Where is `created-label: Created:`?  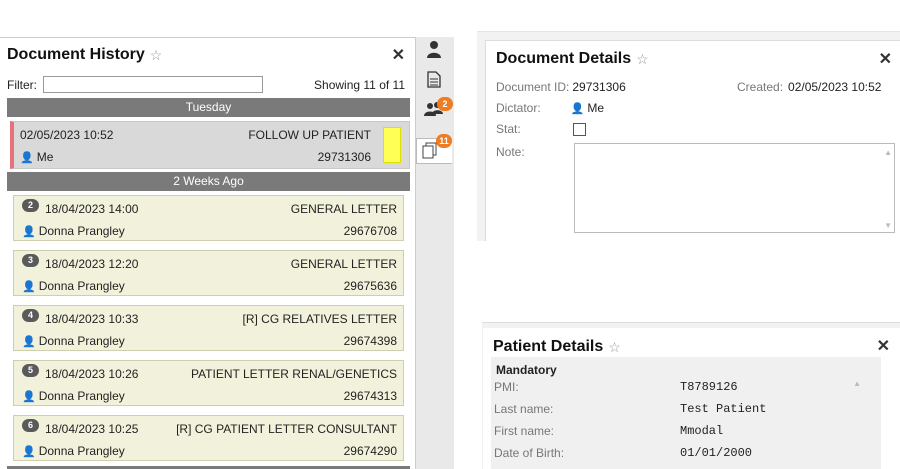 created-label: Created: is located at coordinates (760, 87).